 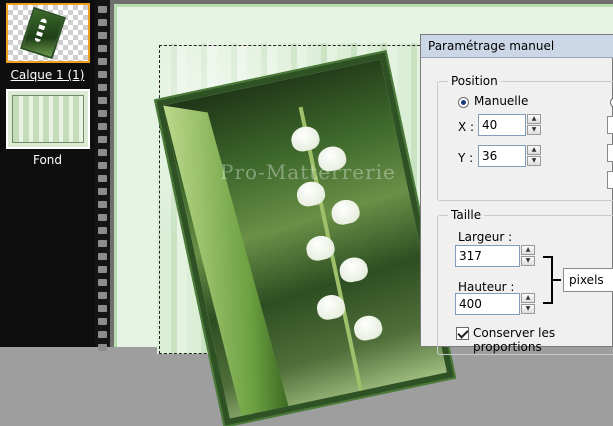 What do you see at coordinates (548, 280) in the screenshot?
I see `proportion-link-bracket` at bounding box center [548, 280].